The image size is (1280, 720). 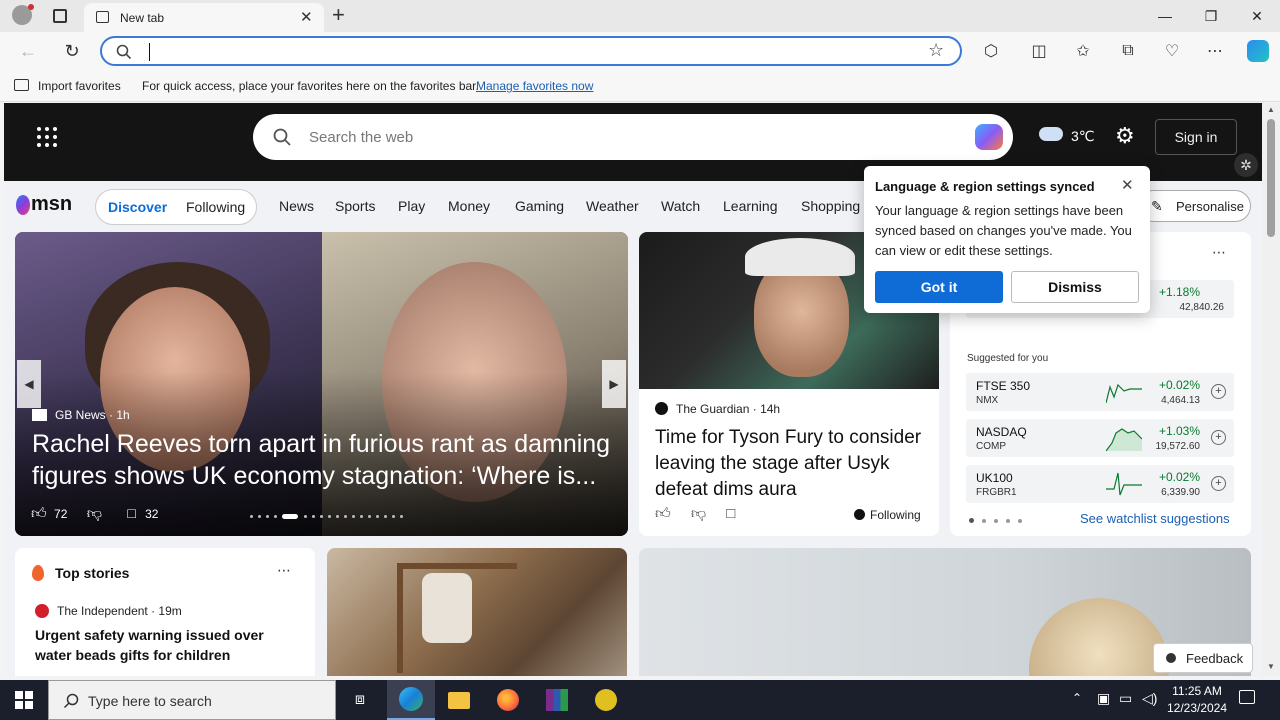 I want to click on nav-news: News, so click(x=296, y=206).